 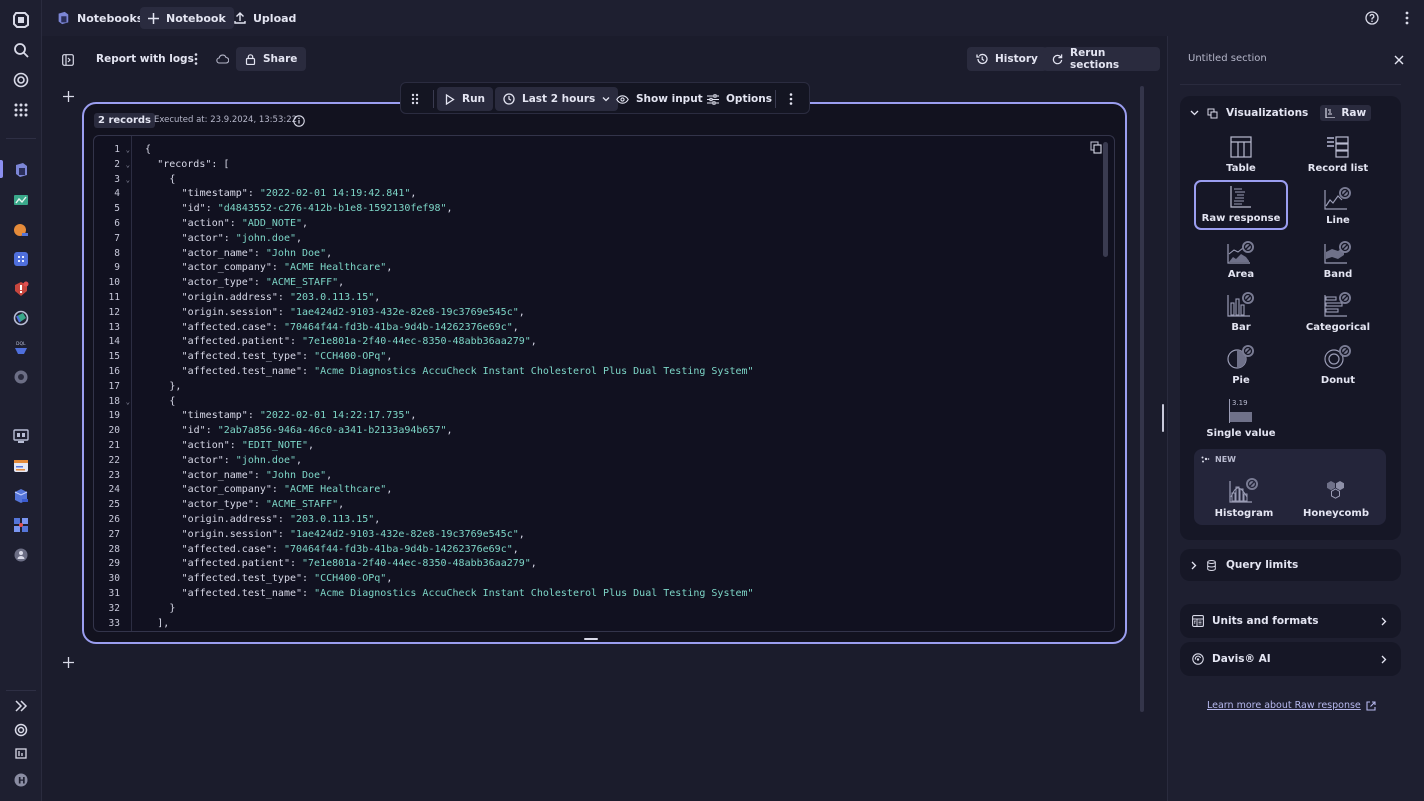 What do you see at coordinates (21, 496) in the screenshot?
I see `data-explorer-app-icon` at bounding box center [21, 496].